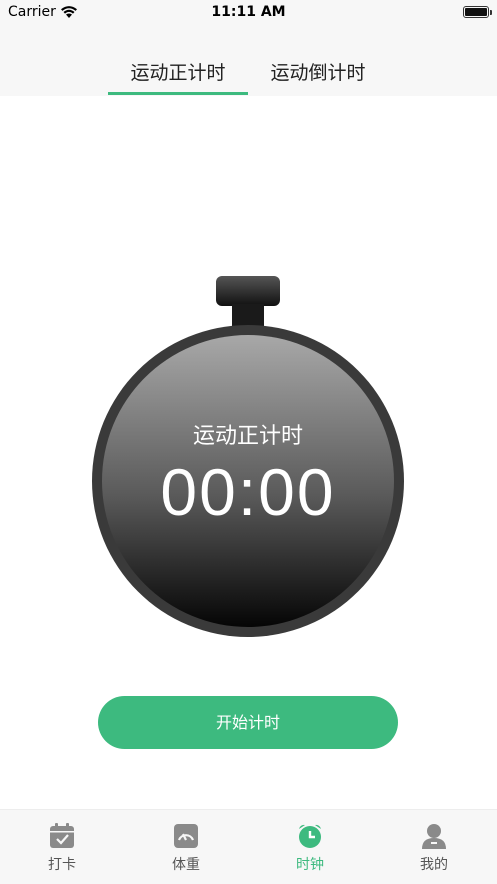  What do you see at coordinates (178, 71) in the screenshot?
I see `tab-count-up: 运动正计时` at bounding box center [178, 71].